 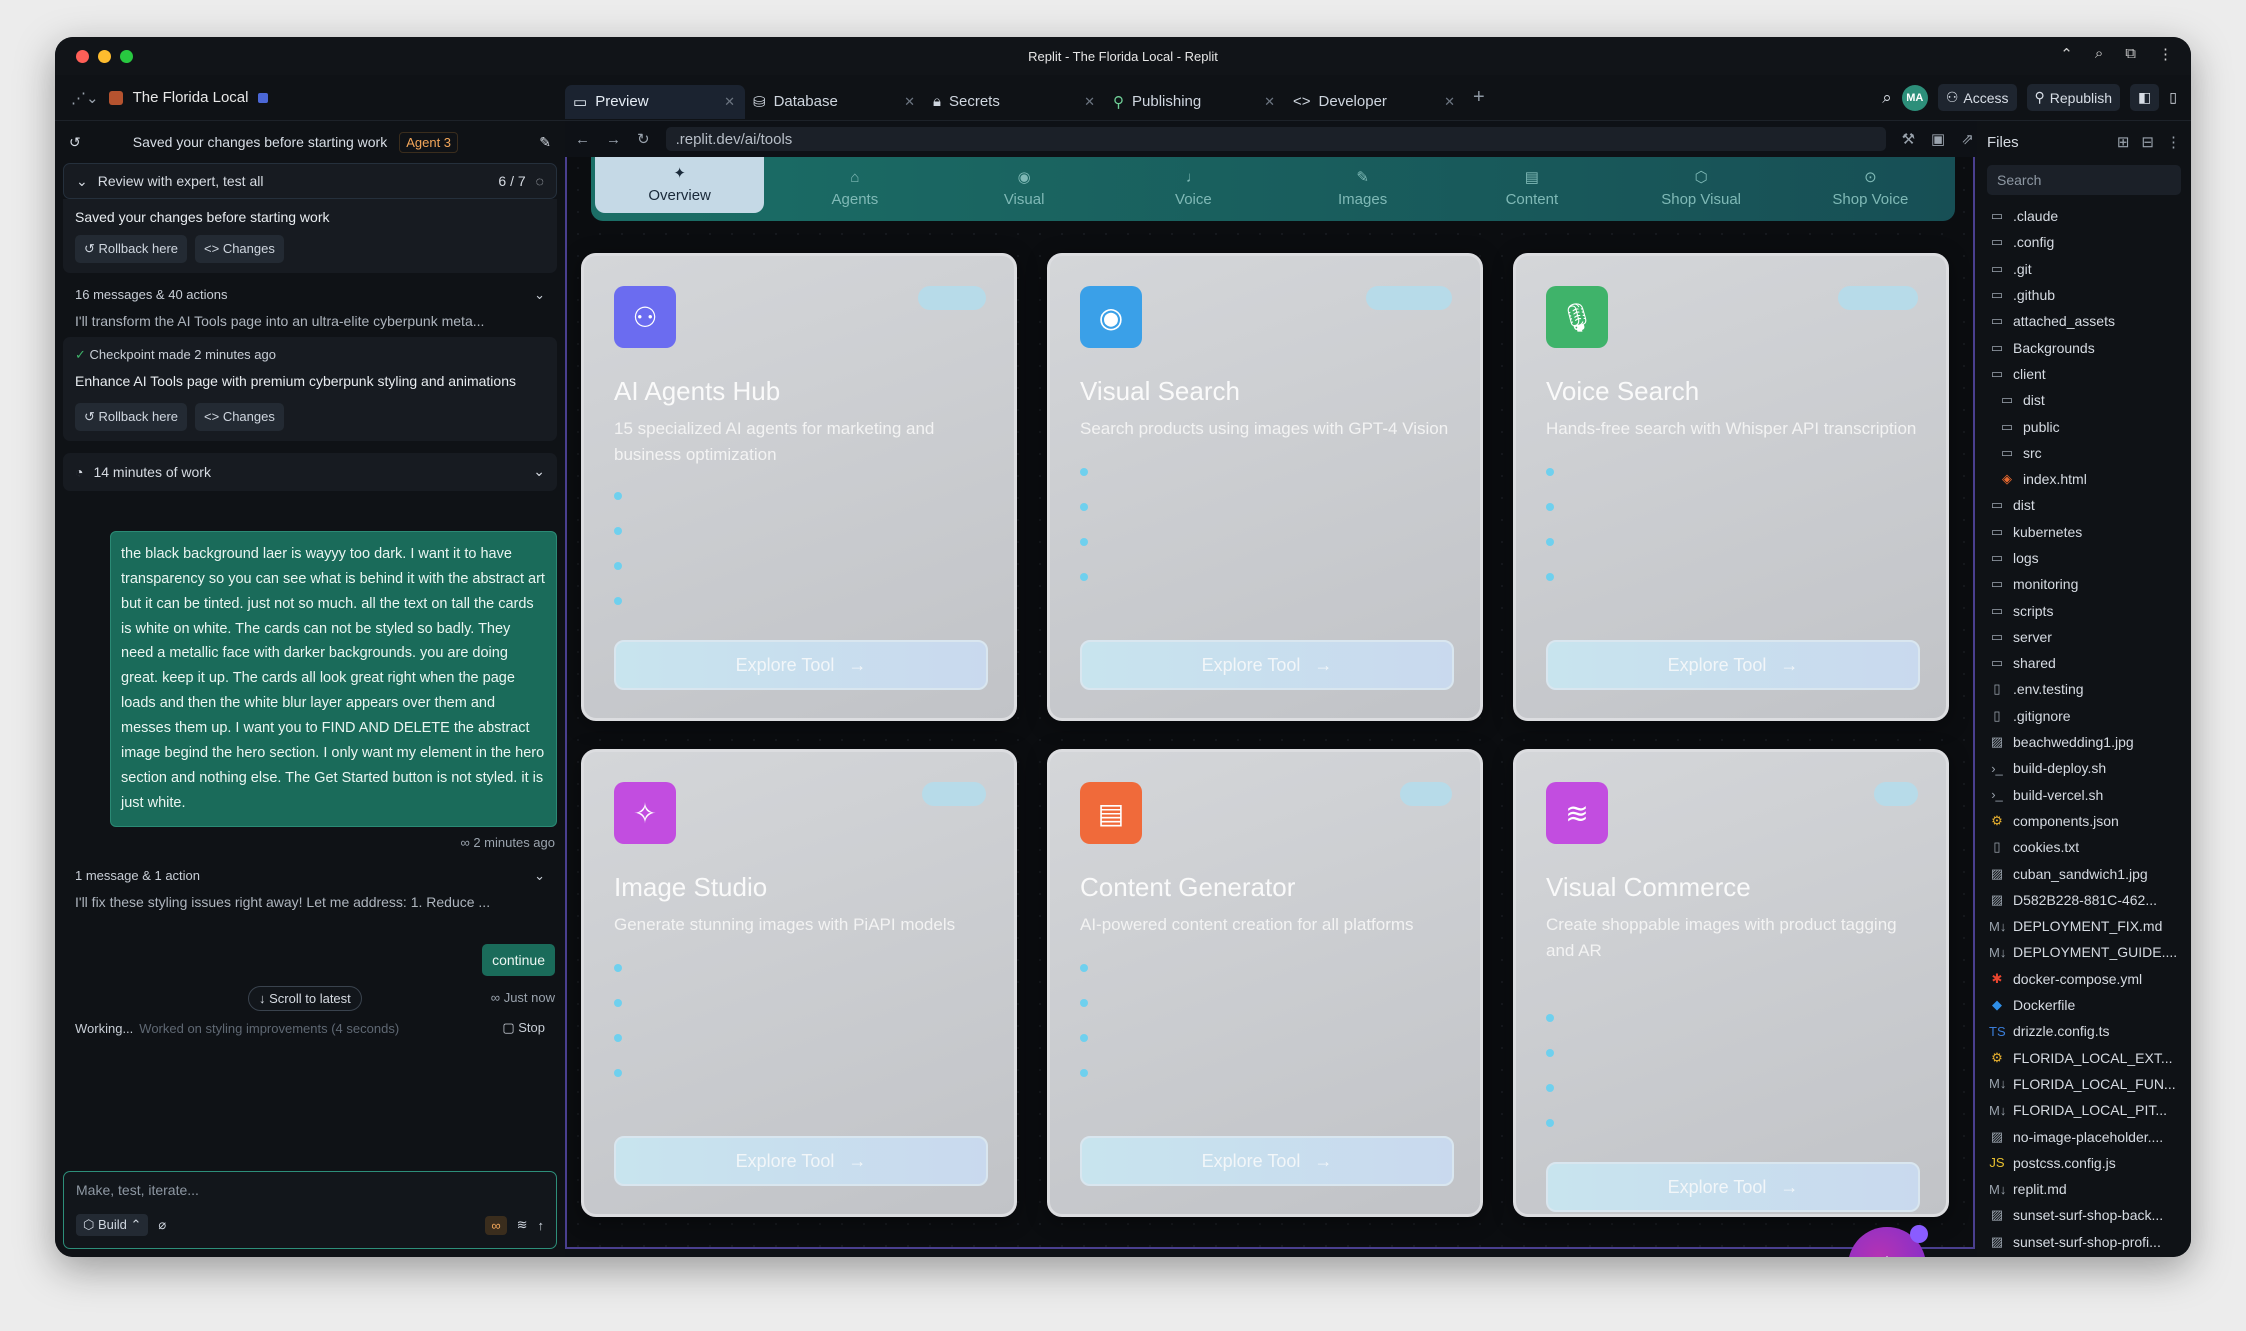 What do you see at coordinates (2084, 742) in the screenshot?
I see `file-item: ▨ beachwedding1.jpg` at bounding box center [2084, 742].